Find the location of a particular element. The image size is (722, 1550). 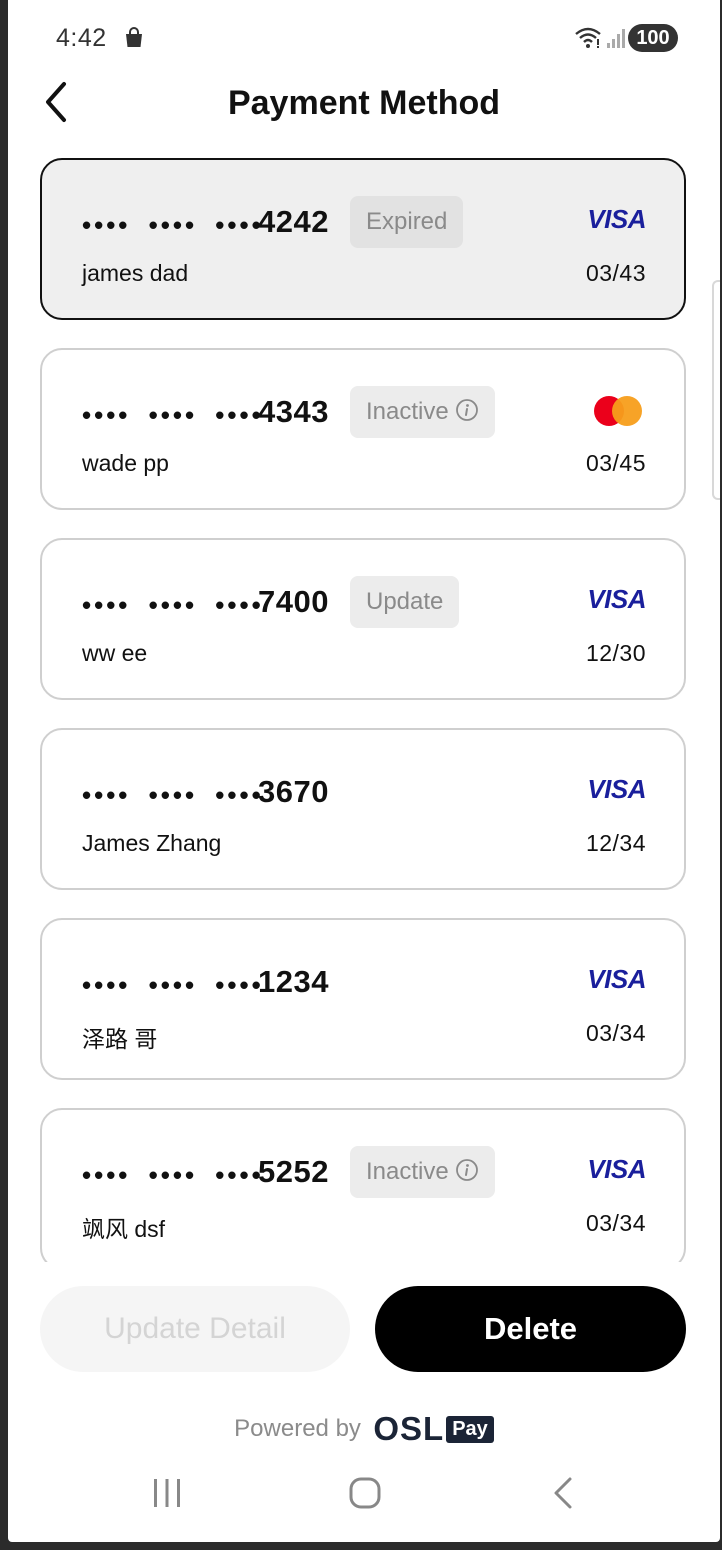

card-expiry: 12/34 is located at coordinates (615, 843).